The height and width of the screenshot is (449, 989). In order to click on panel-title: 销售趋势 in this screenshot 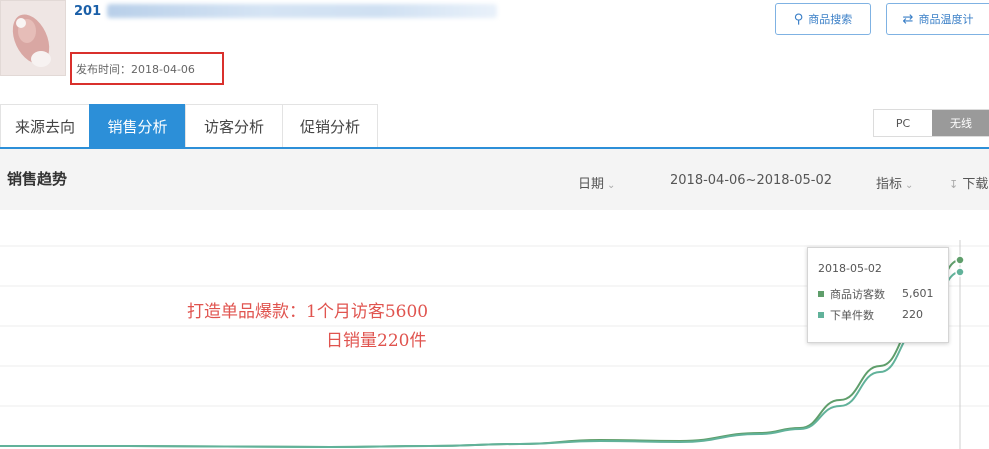, I will do `click(37, 179)`.